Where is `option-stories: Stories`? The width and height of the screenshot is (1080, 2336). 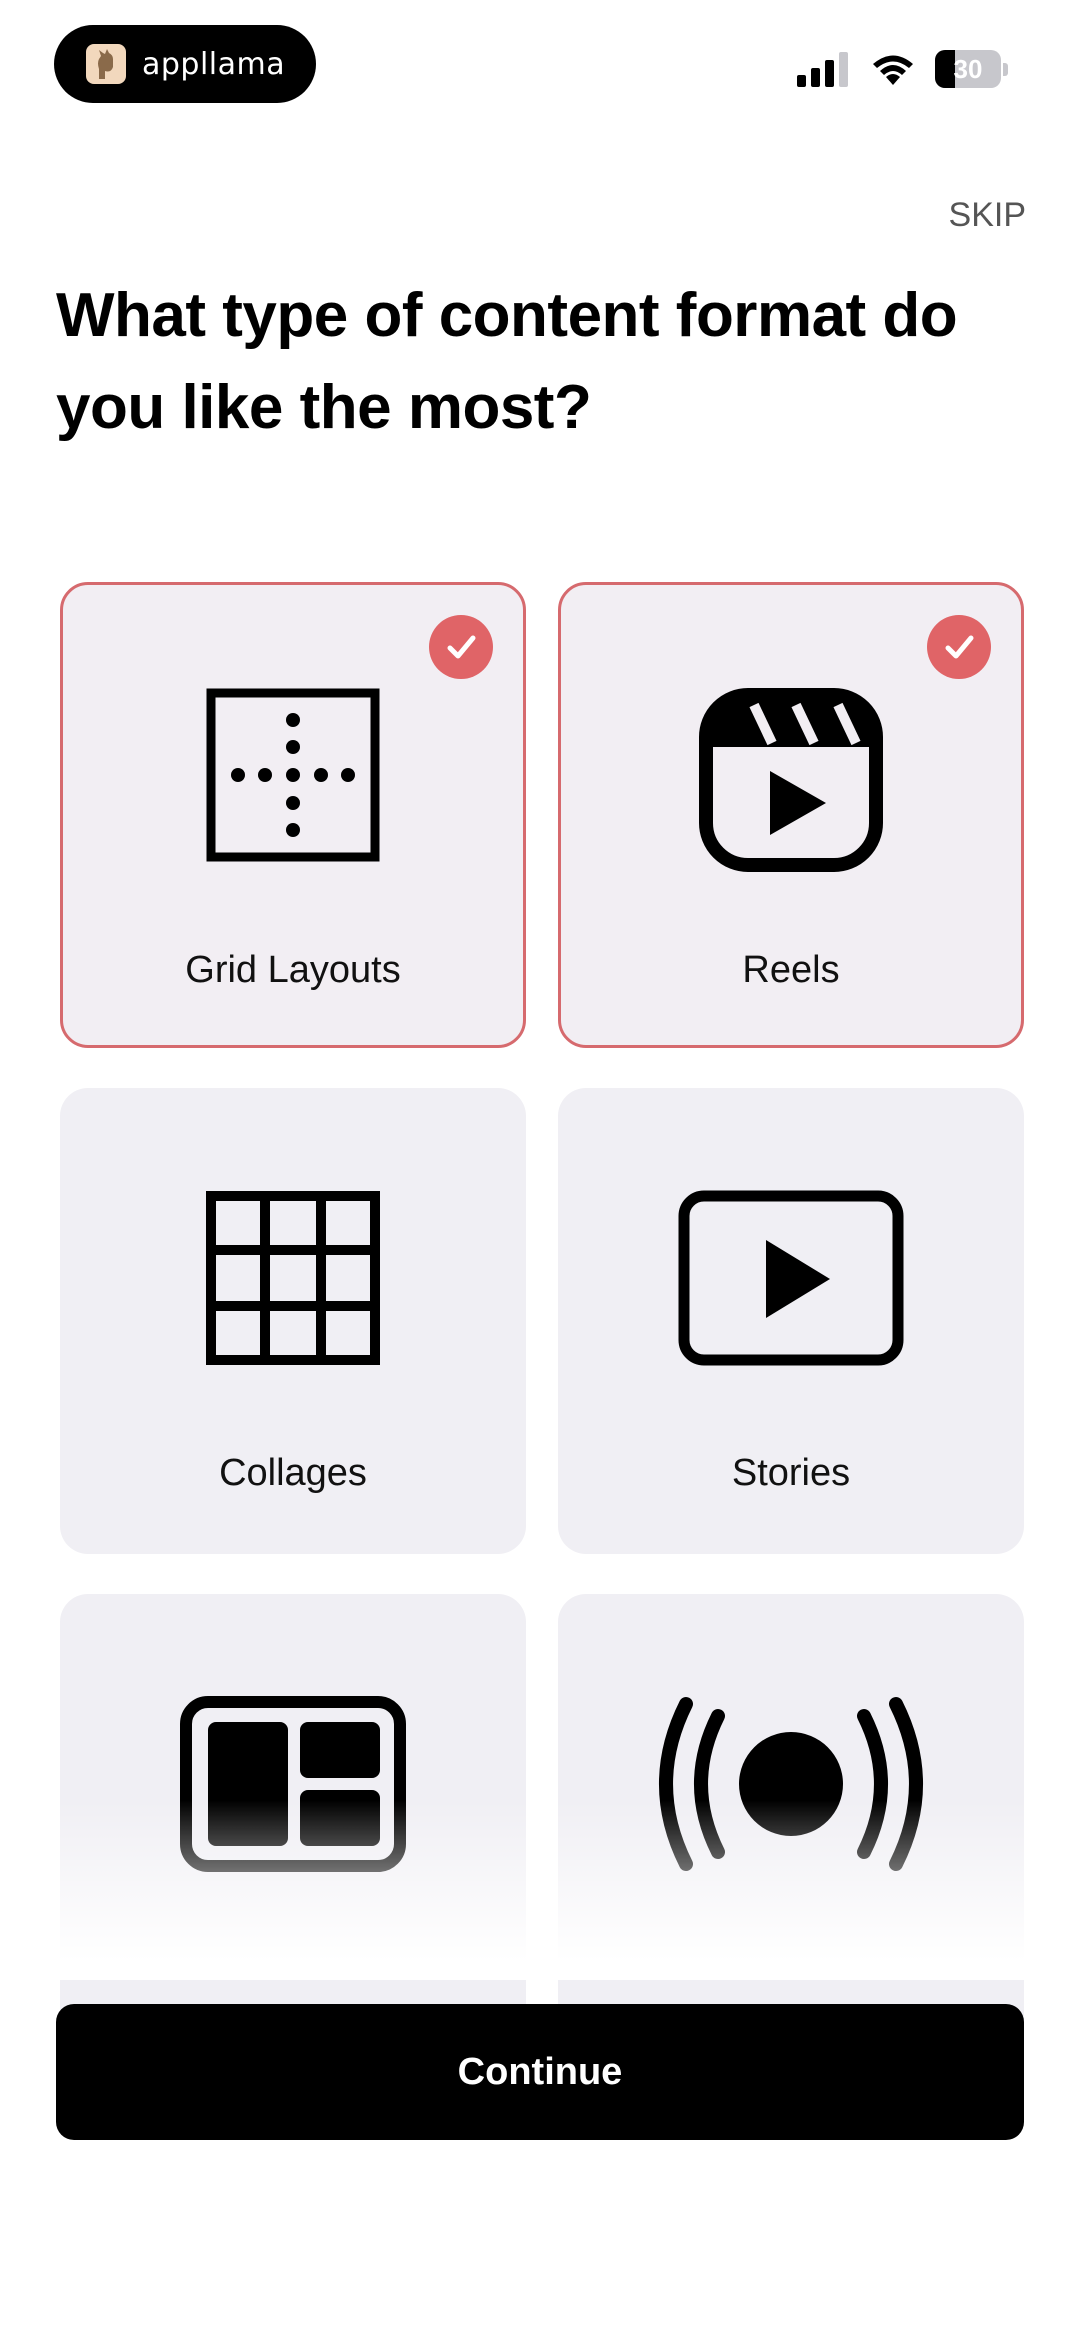 option-stories: Stories is located at coordinates (791, 1321).